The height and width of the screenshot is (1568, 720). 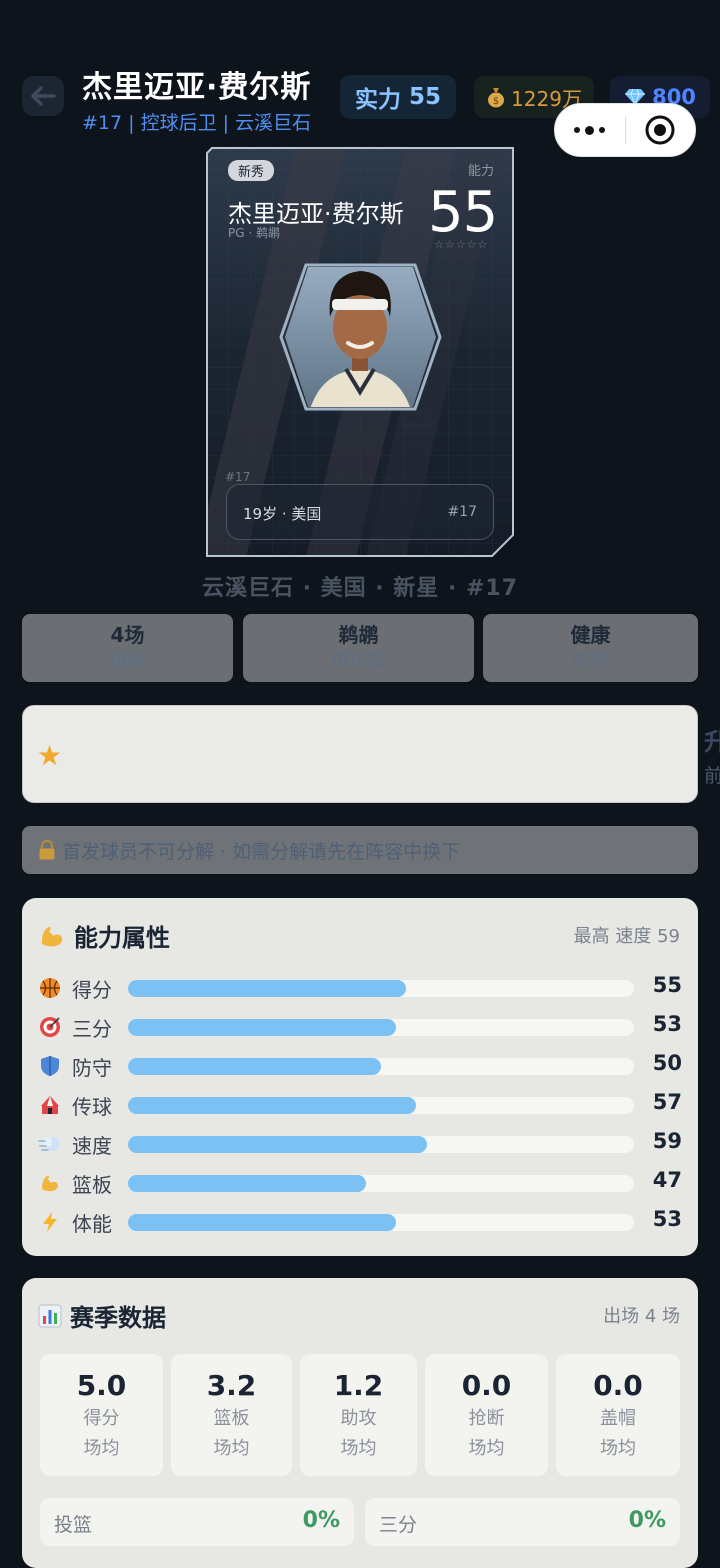 I want to click on attribute-row: 篮板 47, so click(x=360, y=1183).